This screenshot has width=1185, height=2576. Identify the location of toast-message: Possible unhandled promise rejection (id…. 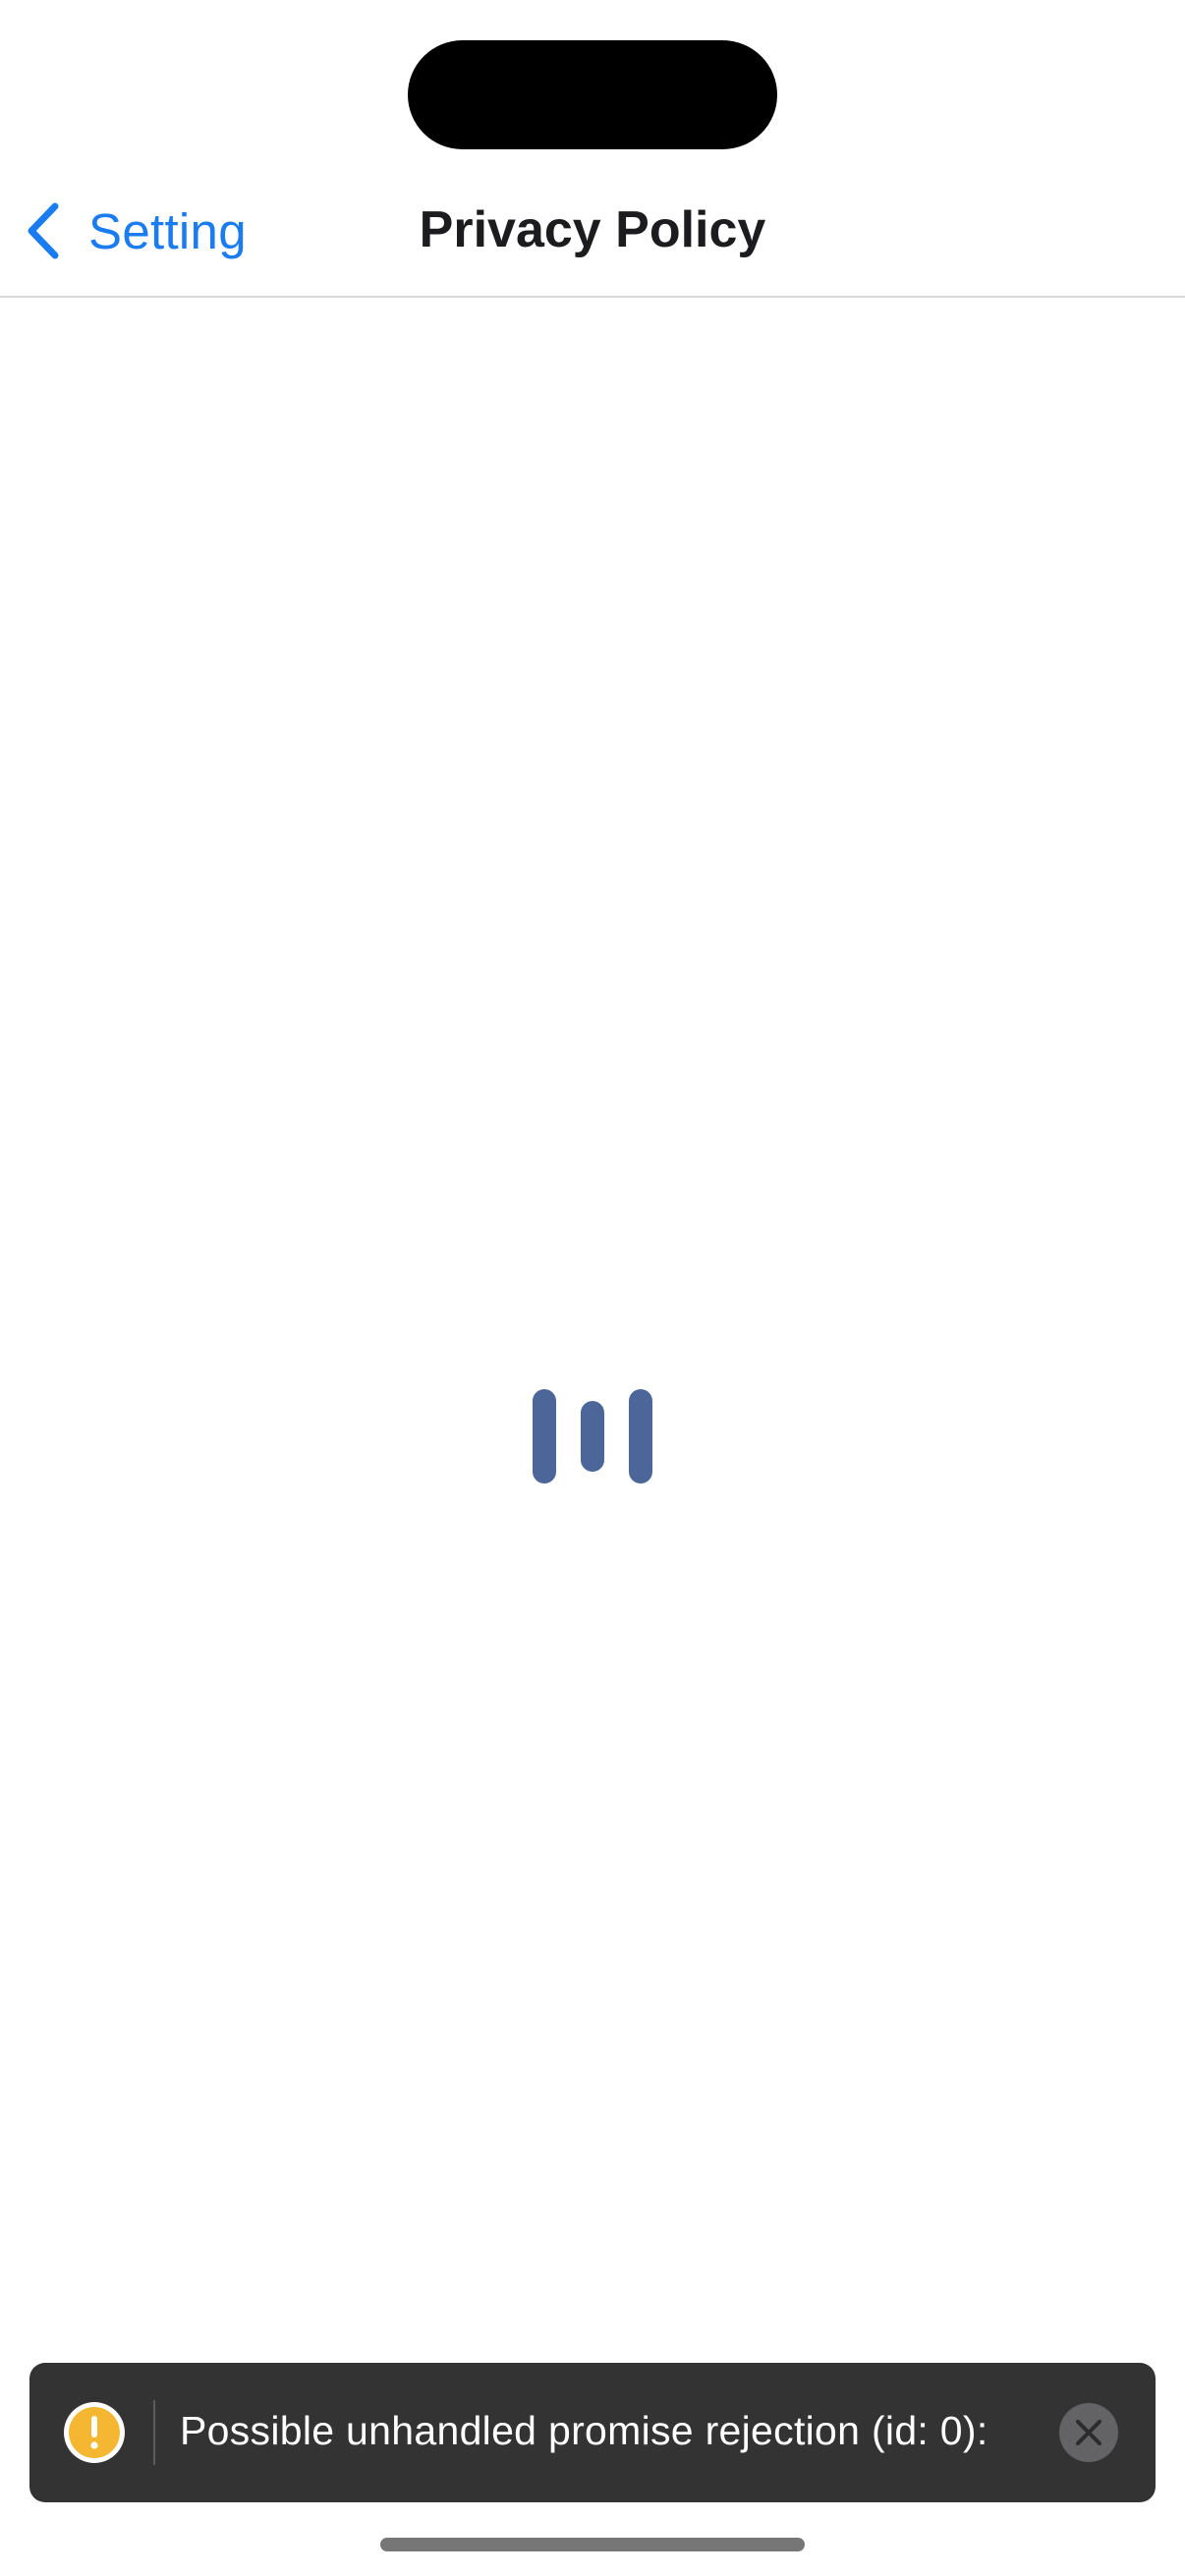
(584, 2430).